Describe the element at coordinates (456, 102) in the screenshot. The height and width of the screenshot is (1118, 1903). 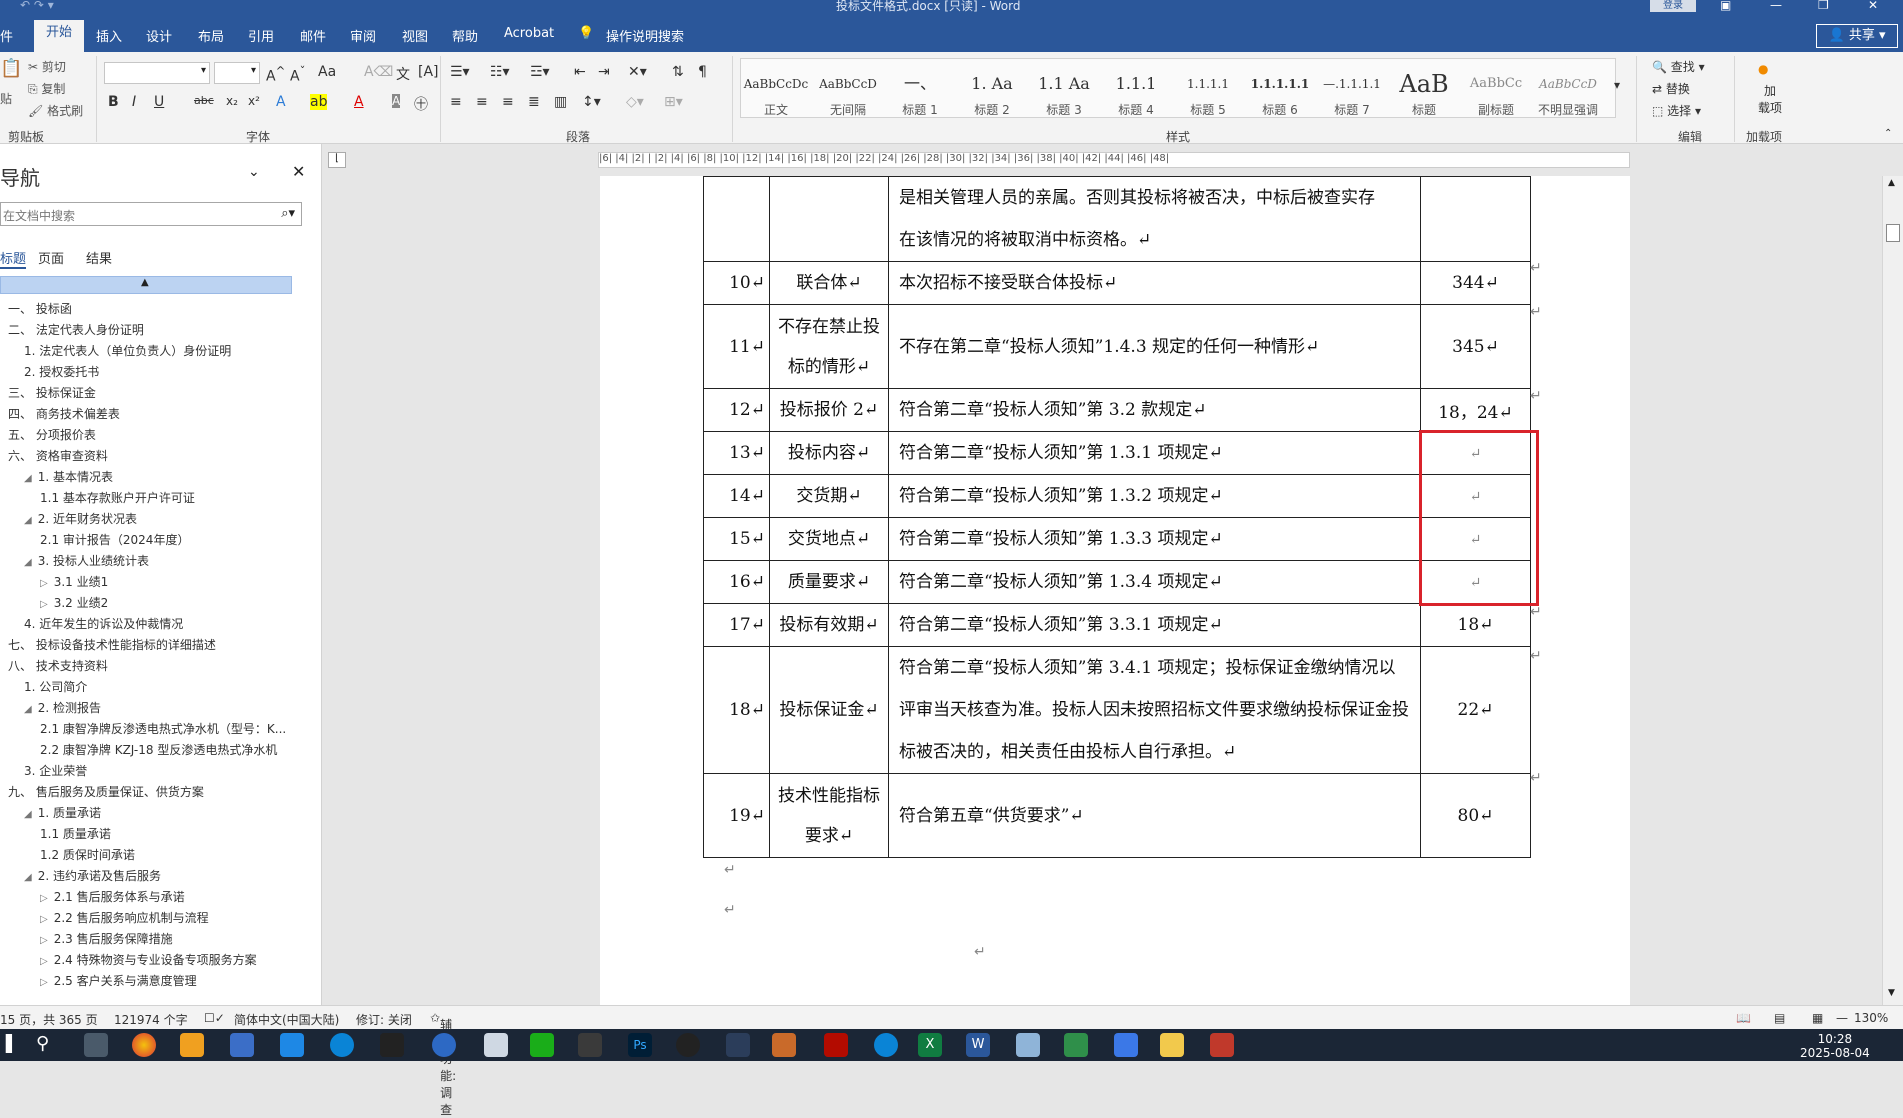
I see `align-left-icon: ≡` at that location.